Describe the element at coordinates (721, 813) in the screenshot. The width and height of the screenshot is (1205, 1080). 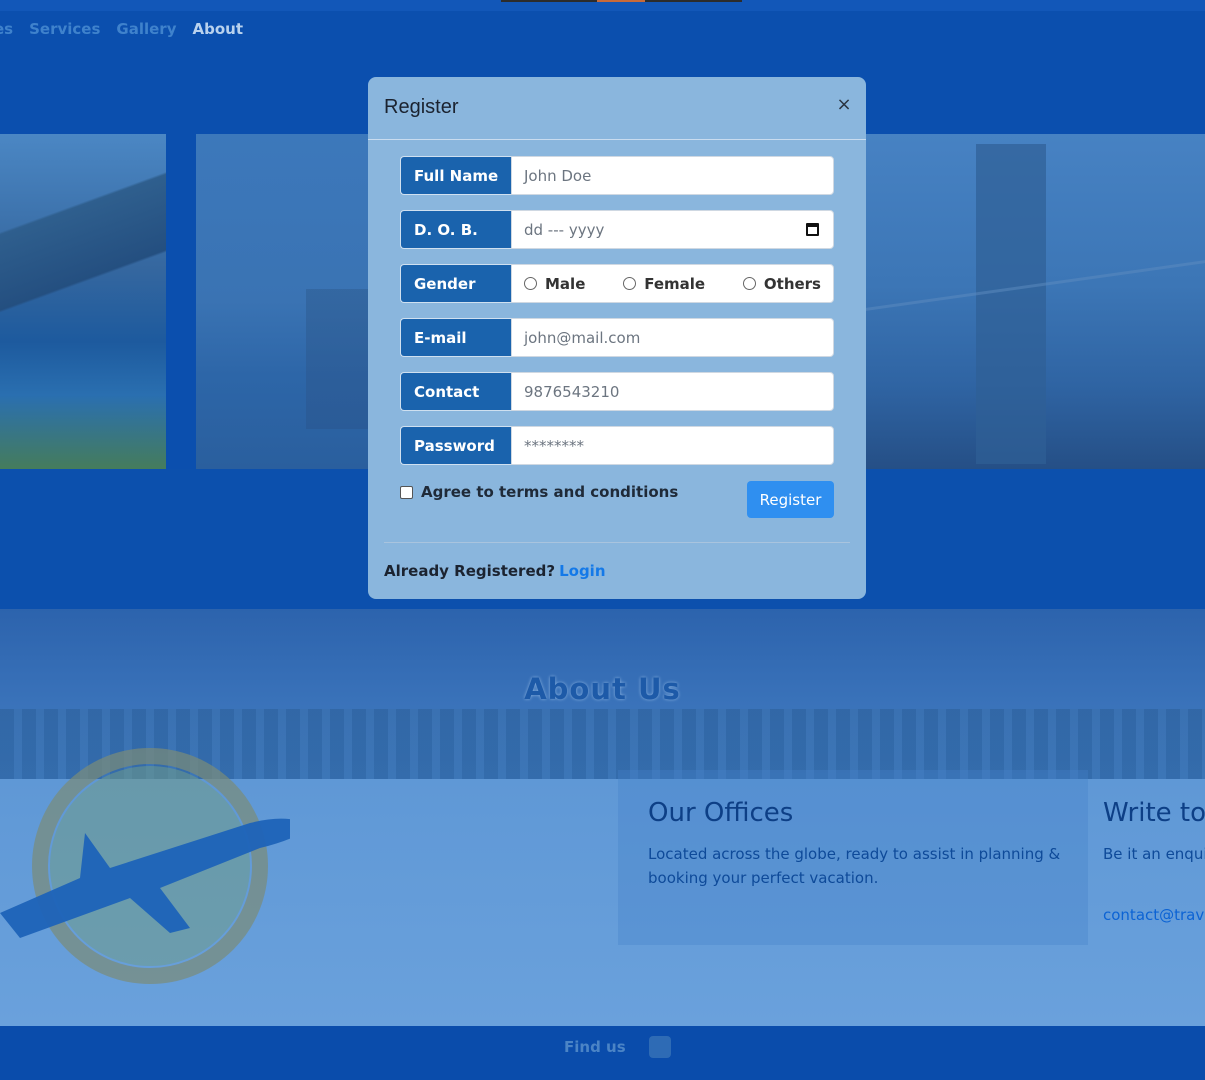
I see `offices-title: Our Offices` at that location.